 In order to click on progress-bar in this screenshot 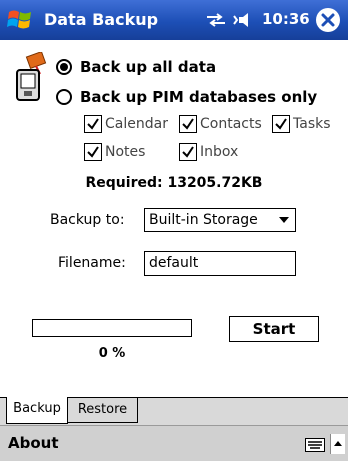, I will do `click(112, 328)`.